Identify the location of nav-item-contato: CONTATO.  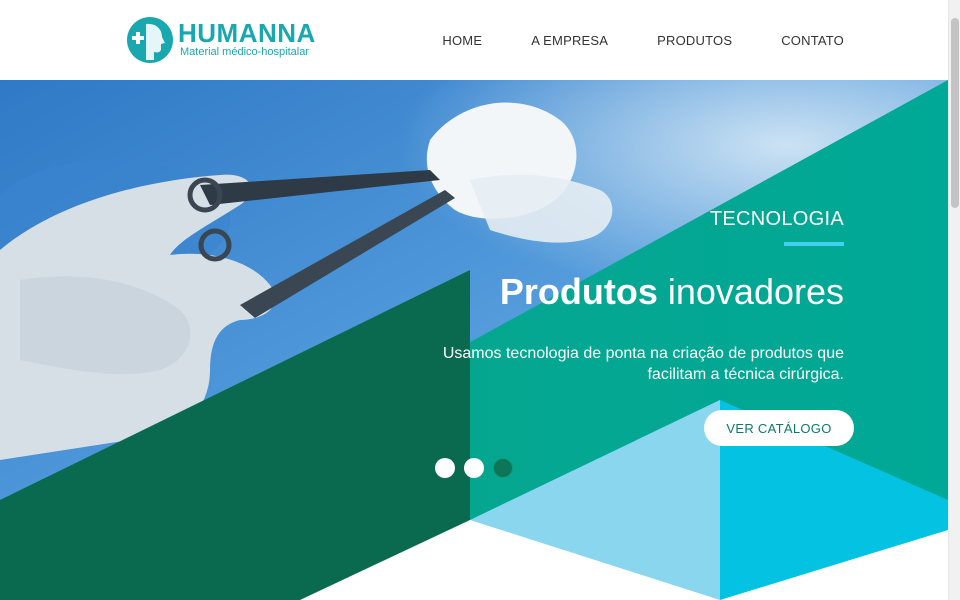
(812, 40).